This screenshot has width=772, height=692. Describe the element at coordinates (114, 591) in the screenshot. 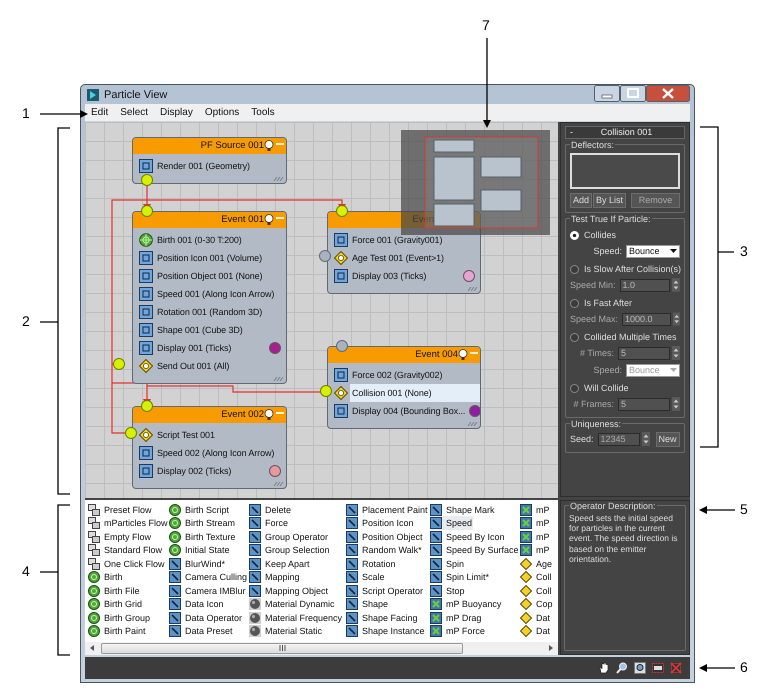

I see `depot-item: Birth File` at that location.